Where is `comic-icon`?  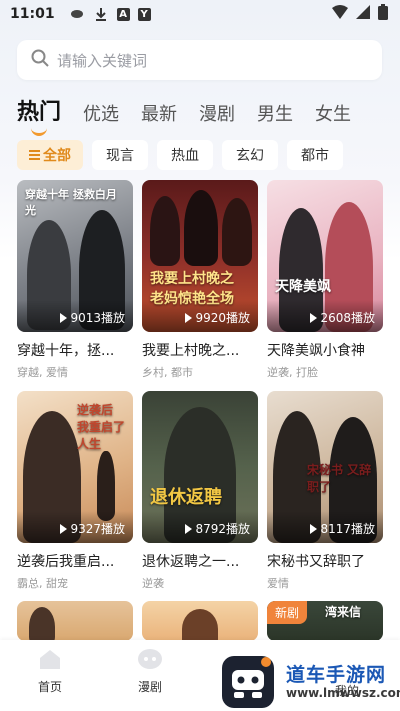 comic-icon is located at coordinates (150, 659).